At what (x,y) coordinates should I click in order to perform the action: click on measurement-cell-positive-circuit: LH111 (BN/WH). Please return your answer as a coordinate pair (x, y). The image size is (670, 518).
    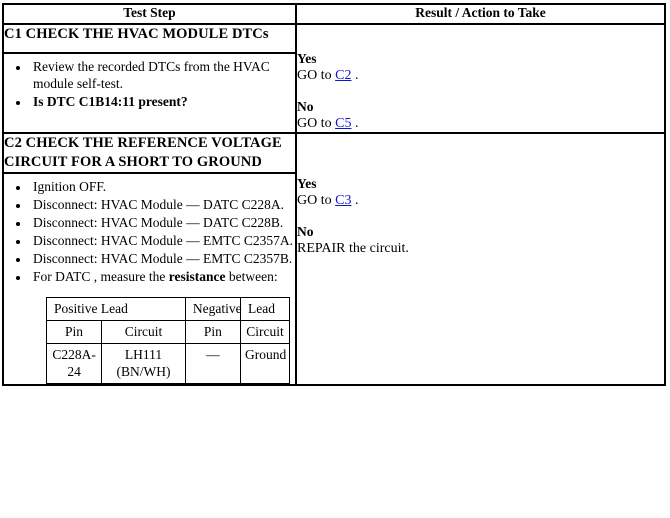
    Looking at the image, I should click on (143, 363).